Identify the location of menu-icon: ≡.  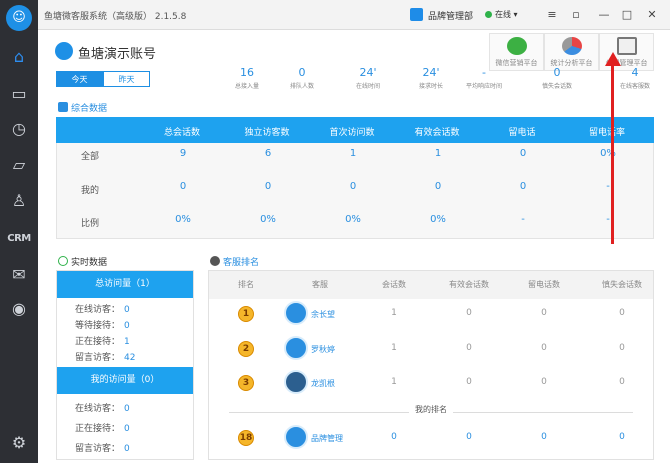
(552, 15).